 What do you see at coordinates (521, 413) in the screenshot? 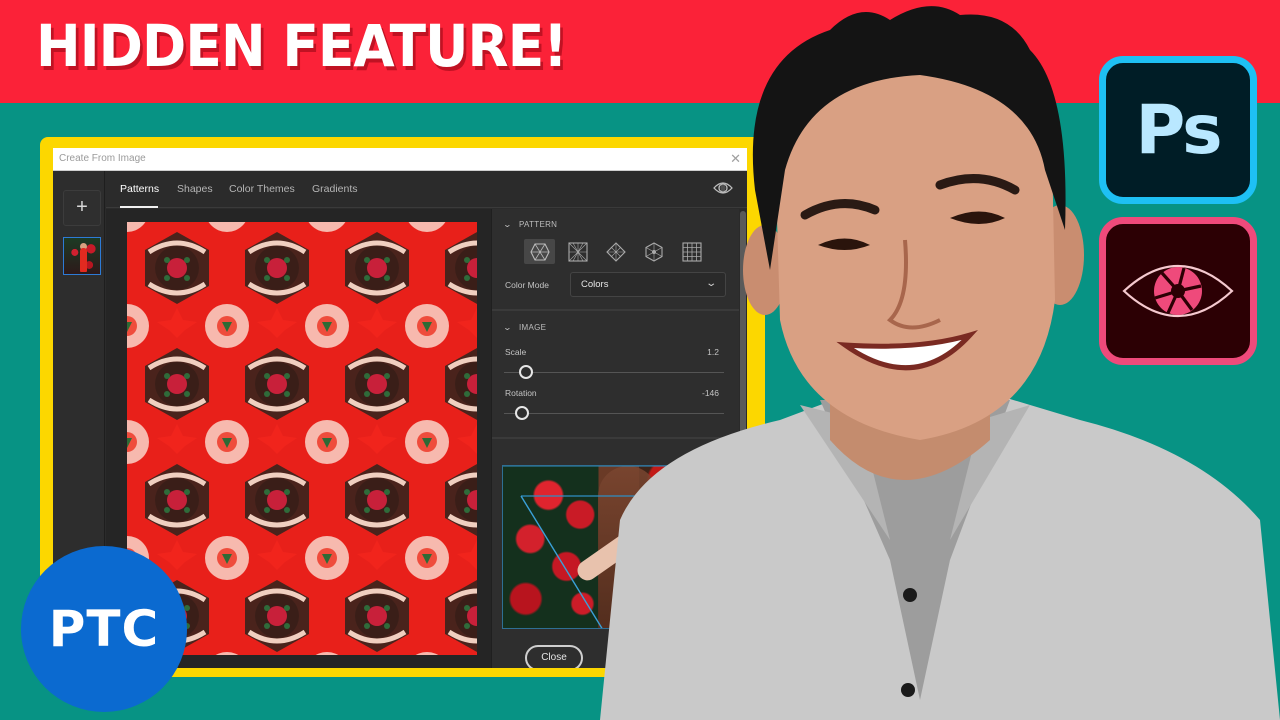
I see `rotation-slider-handle` at bounding box center [521, 413].